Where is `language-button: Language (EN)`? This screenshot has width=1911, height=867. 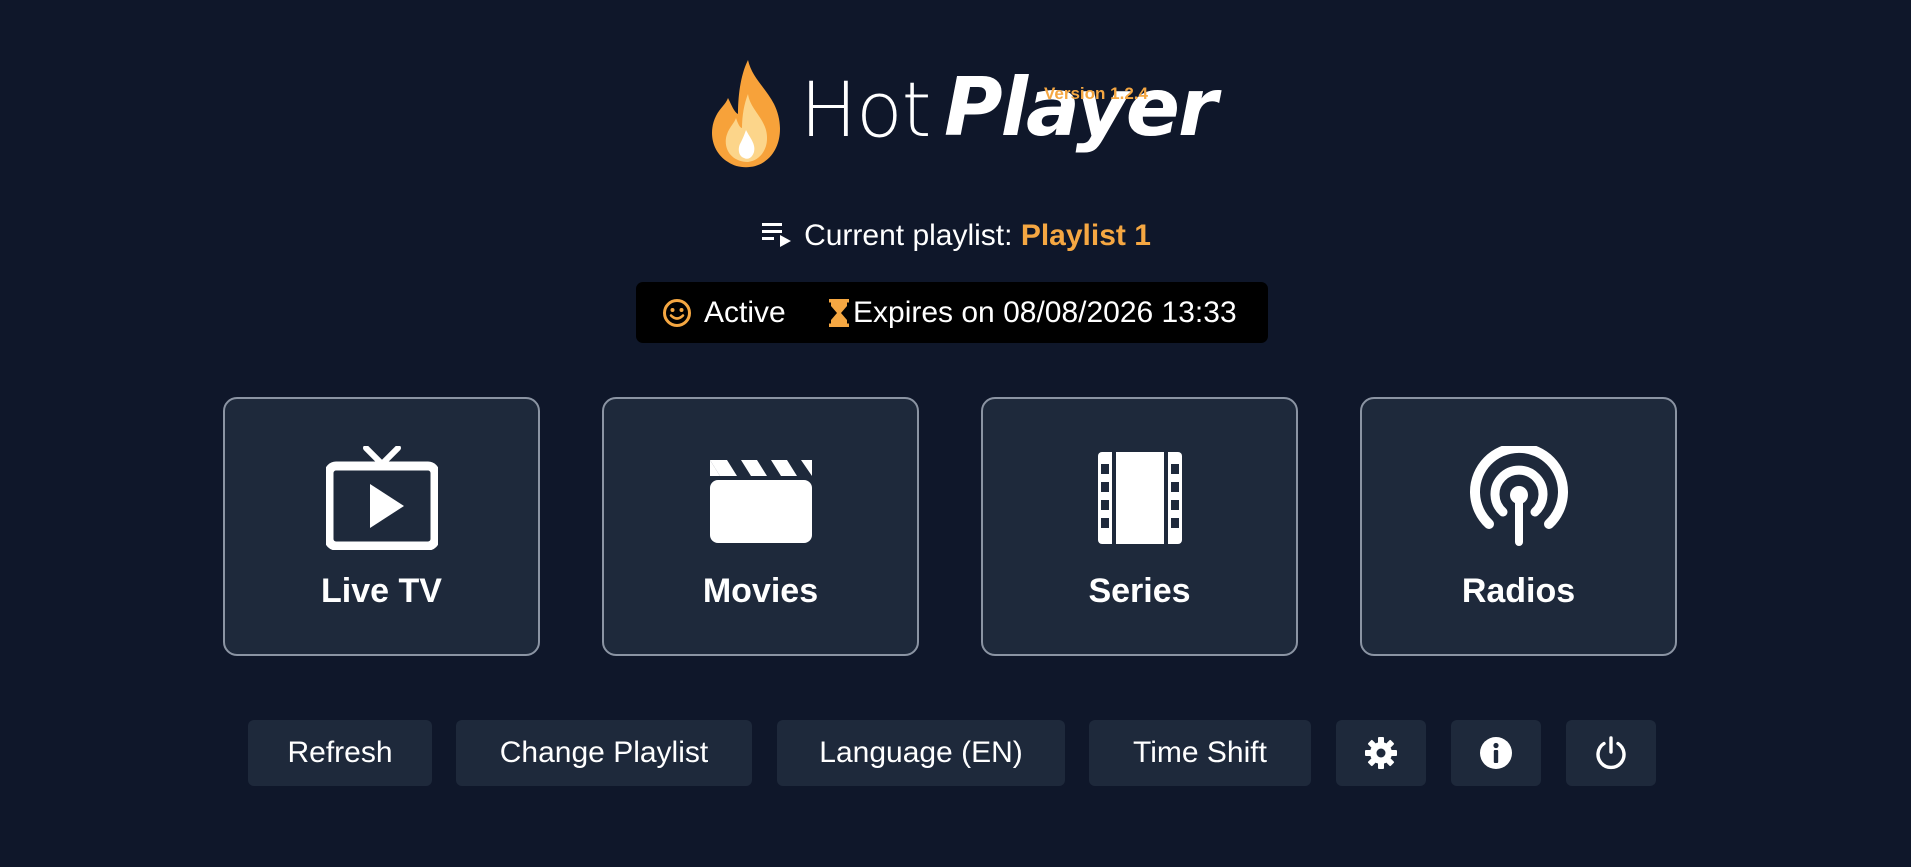 language-button: Language (EN) is located at coordinates (921, 753).